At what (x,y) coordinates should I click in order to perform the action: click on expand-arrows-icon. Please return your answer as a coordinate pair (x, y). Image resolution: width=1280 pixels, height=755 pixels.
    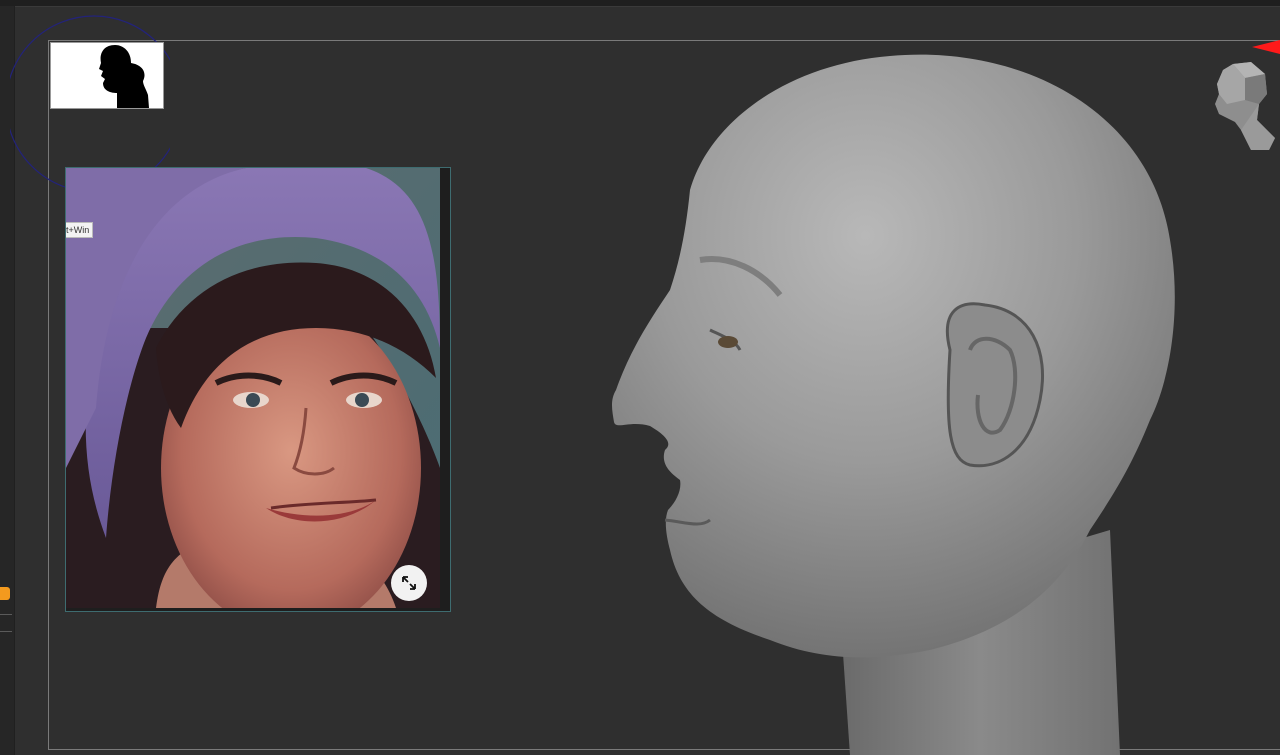
    Looking at the image, I should click on (409, 583).